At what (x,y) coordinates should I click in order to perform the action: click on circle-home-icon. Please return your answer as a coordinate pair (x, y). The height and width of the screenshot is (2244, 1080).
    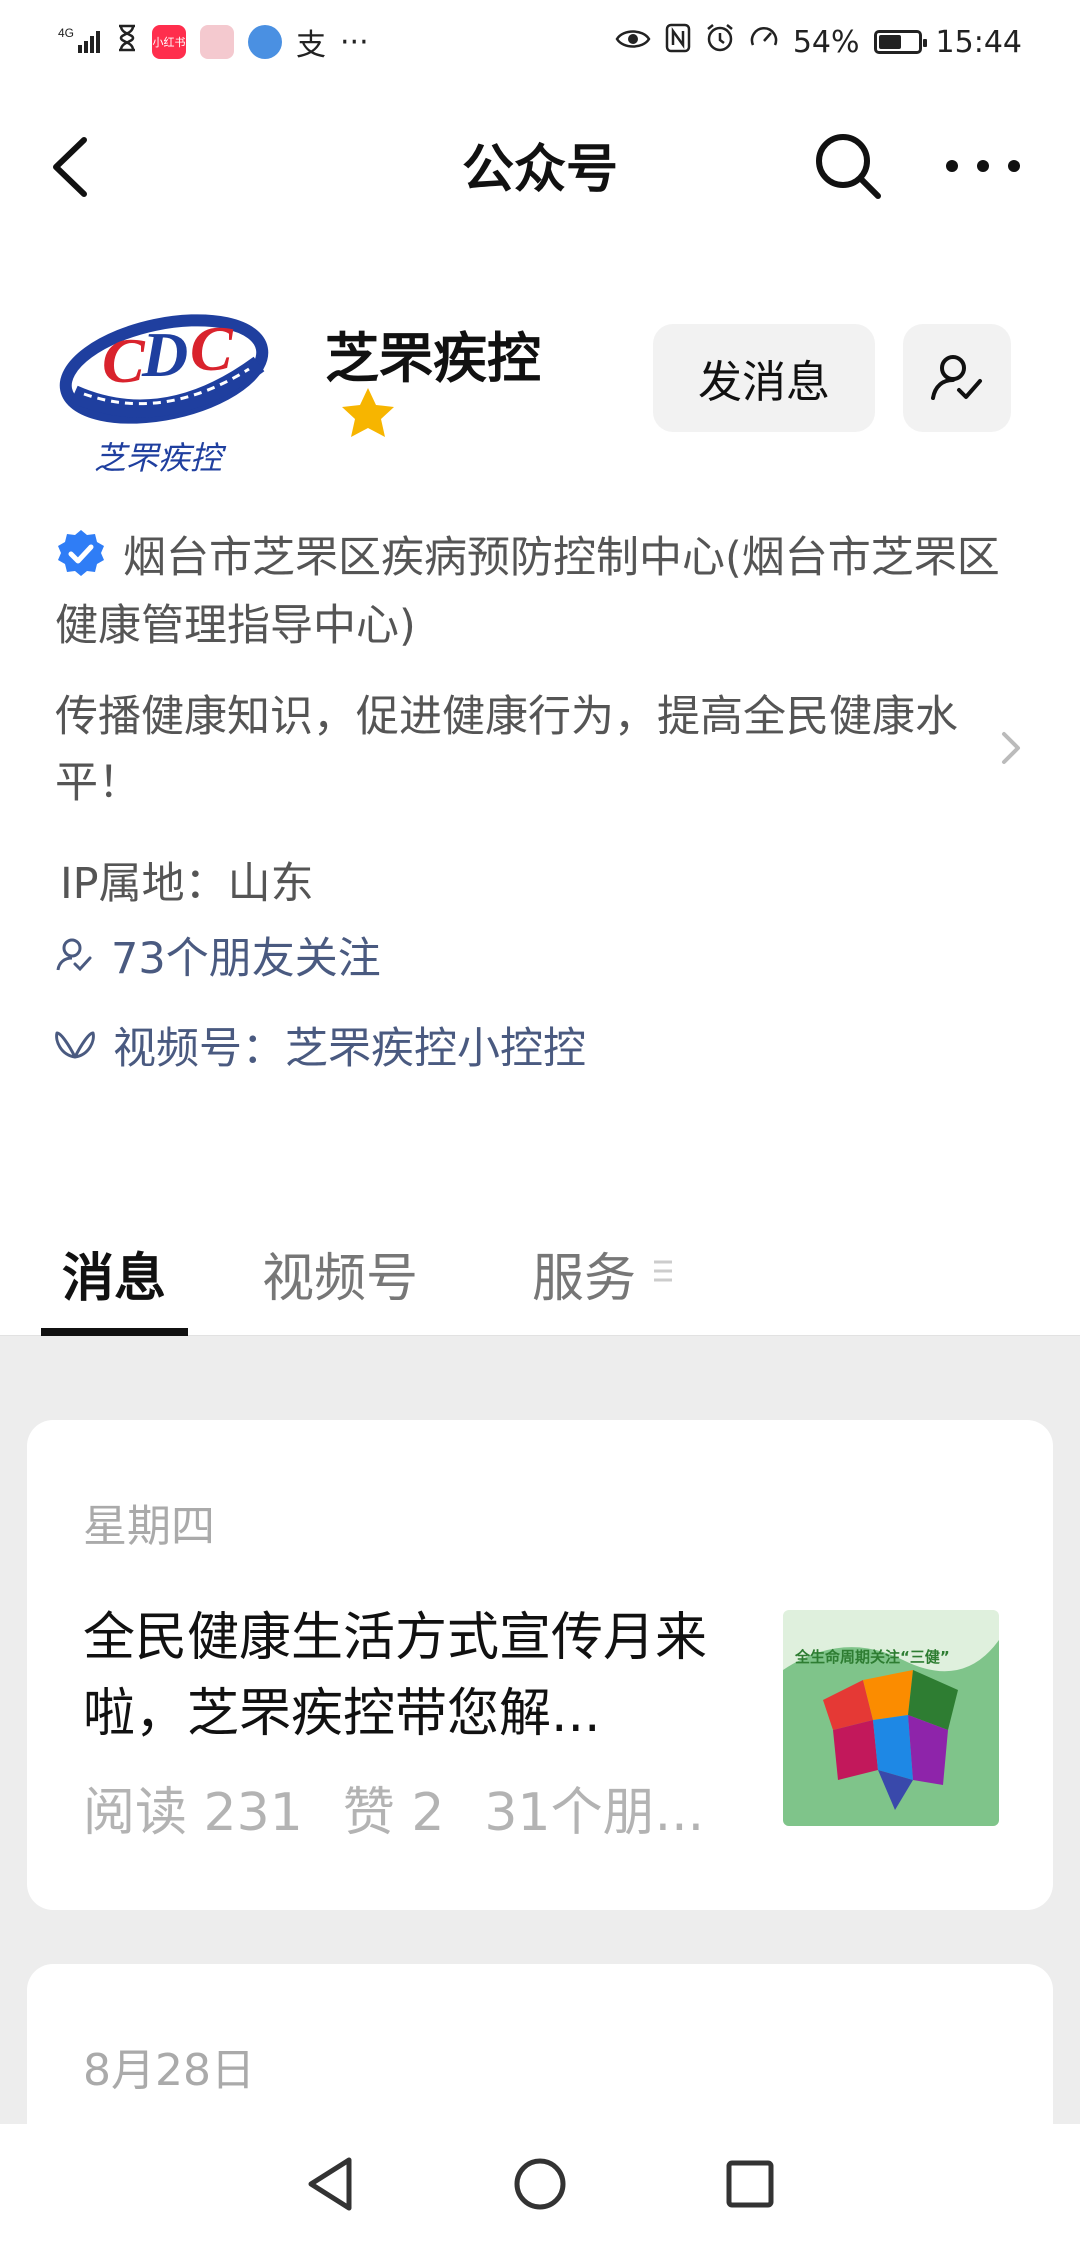
    Looking at the image, I should click on (540, 2184).